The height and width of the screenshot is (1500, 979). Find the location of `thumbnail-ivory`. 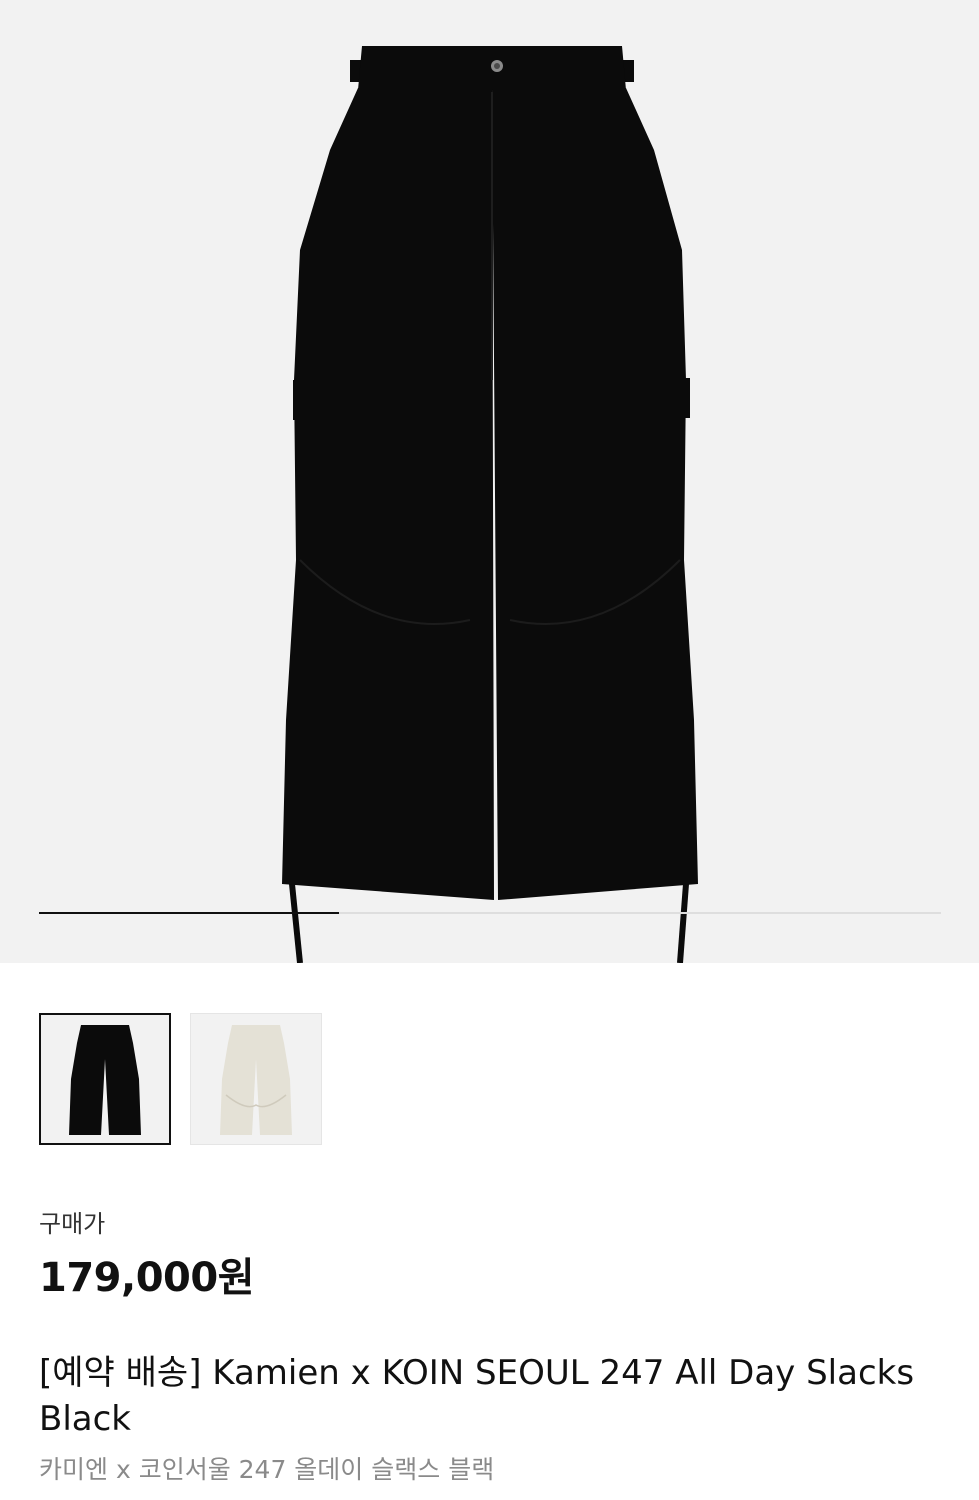

thumbnail-ivory is located at coordinates (256, 1079).